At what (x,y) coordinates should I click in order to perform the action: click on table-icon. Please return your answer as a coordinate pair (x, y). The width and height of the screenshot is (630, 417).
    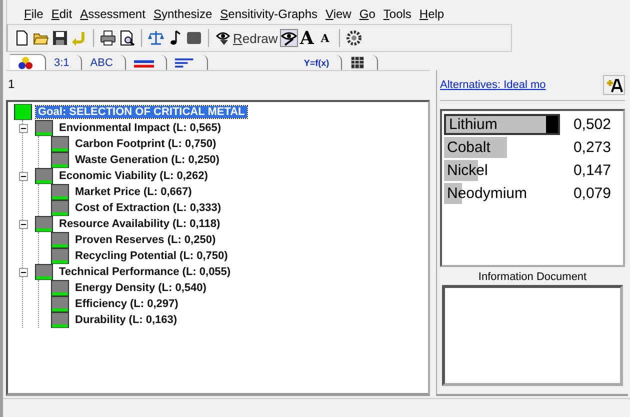
    Looking at the image, I should click on (358, 63).